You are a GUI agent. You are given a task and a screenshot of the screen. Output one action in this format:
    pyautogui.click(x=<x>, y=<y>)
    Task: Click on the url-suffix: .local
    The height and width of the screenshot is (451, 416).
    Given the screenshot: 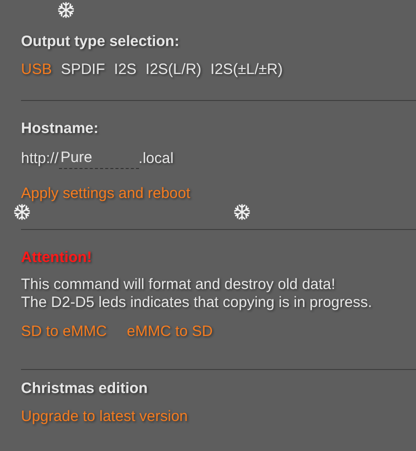 What is the action you would take?
    pyautogui.click(x=156, y=159)
    